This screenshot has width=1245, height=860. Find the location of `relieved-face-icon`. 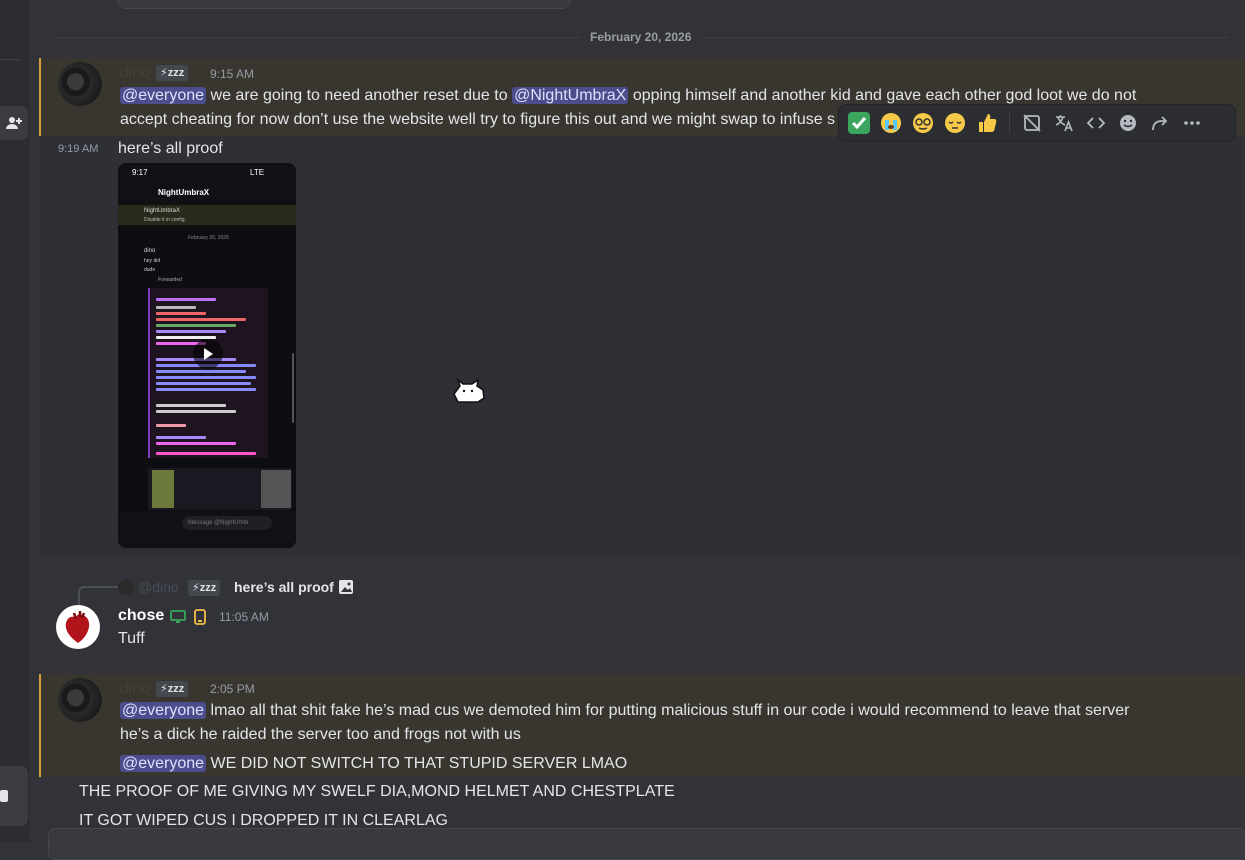

relieved-face-icon is located at coordinates (955, 123).